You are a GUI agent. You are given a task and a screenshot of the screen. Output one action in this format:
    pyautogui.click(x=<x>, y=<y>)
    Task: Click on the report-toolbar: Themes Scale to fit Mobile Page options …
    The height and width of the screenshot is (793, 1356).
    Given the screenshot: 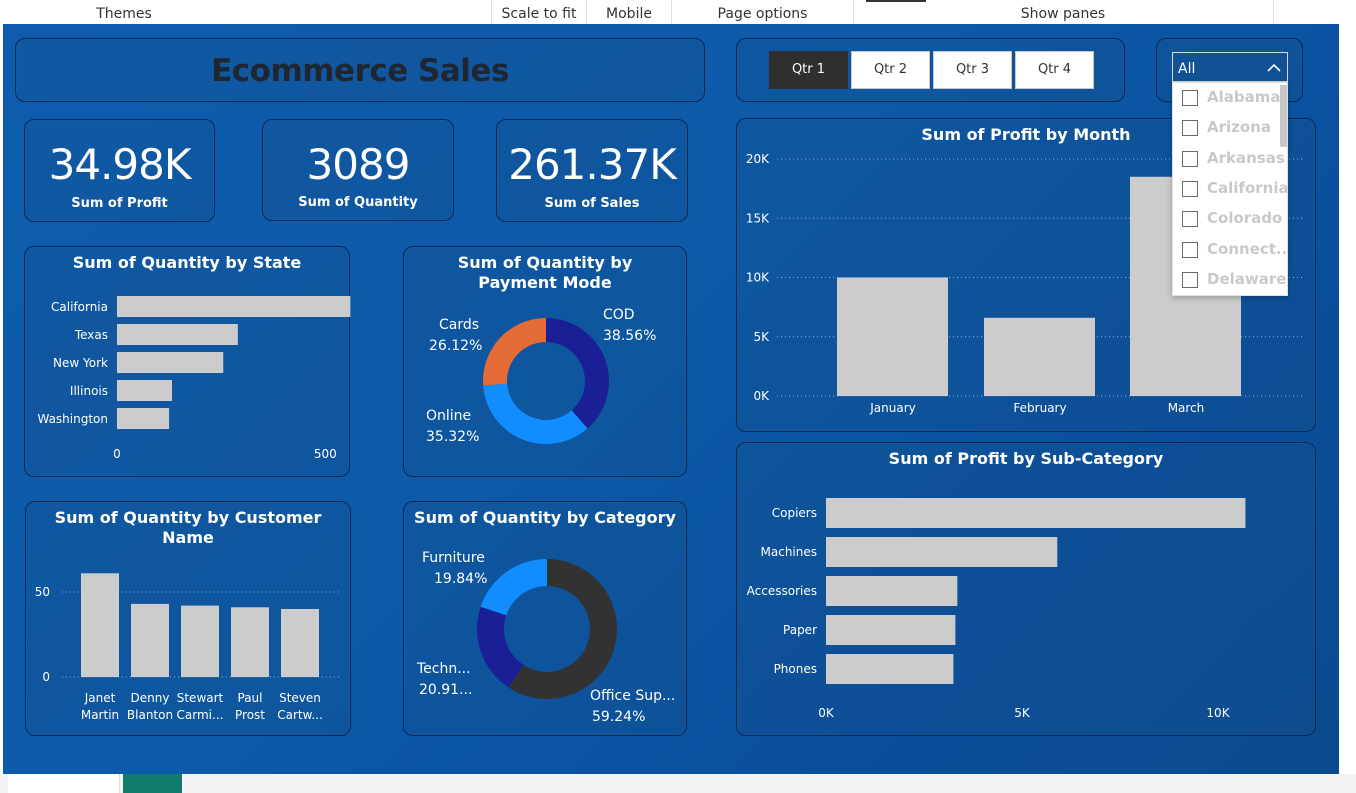 What is the action you would take?
    pyautogui.click(x=678, y=12)
    